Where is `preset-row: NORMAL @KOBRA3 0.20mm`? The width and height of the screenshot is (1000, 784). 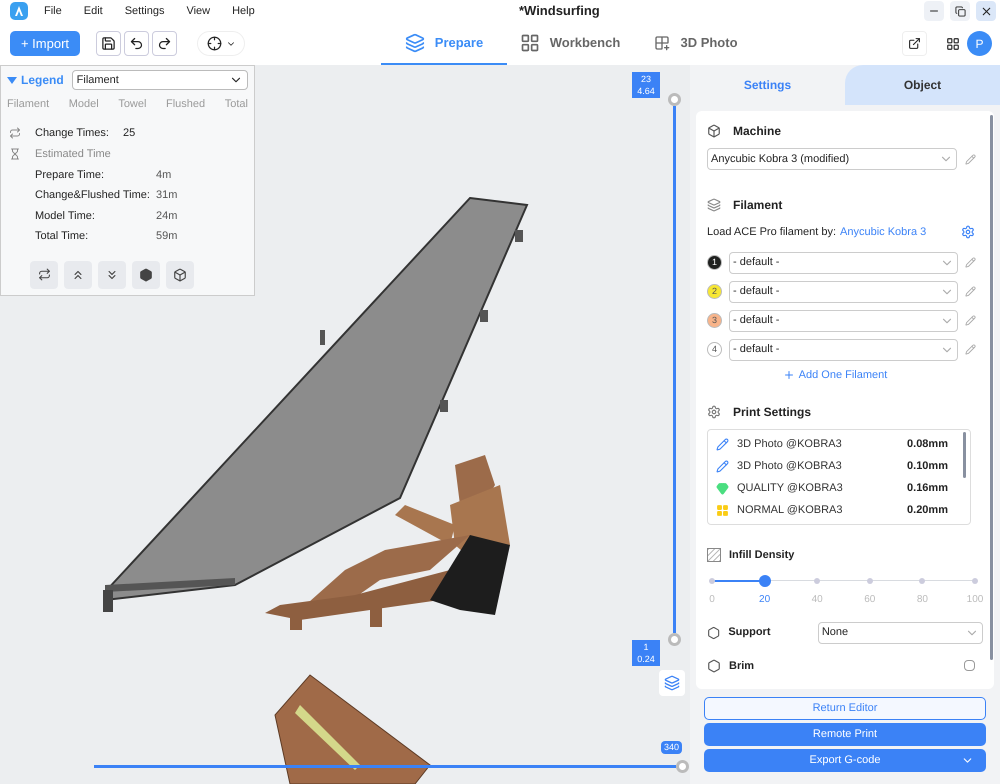
preset-row: NORMAL @KOBRA3 0.20mm is located at coordinates (839, 510).